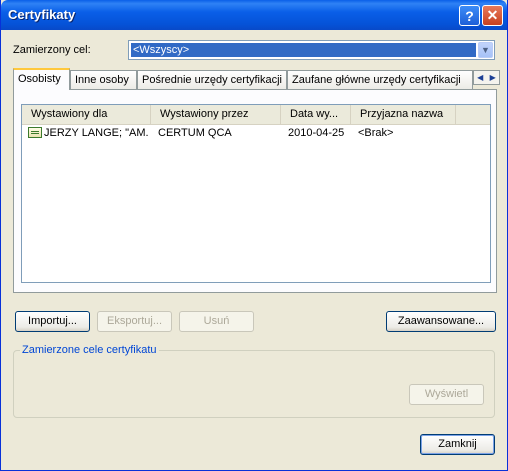 The width and height of the screenshot is (508, 471). What do you see at coordinates (216, 321) in the screenshot?
I see `remove-button: Usuń` at bounding box center [216, 321].